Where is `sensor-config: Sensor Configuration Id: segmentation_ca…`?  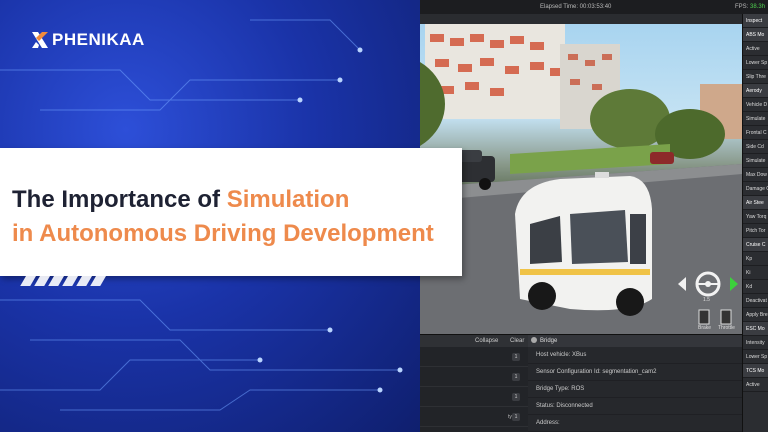
sensor-config: Sensor Configuration Id: segmentation_ca… is located at coordinates (635, 372).